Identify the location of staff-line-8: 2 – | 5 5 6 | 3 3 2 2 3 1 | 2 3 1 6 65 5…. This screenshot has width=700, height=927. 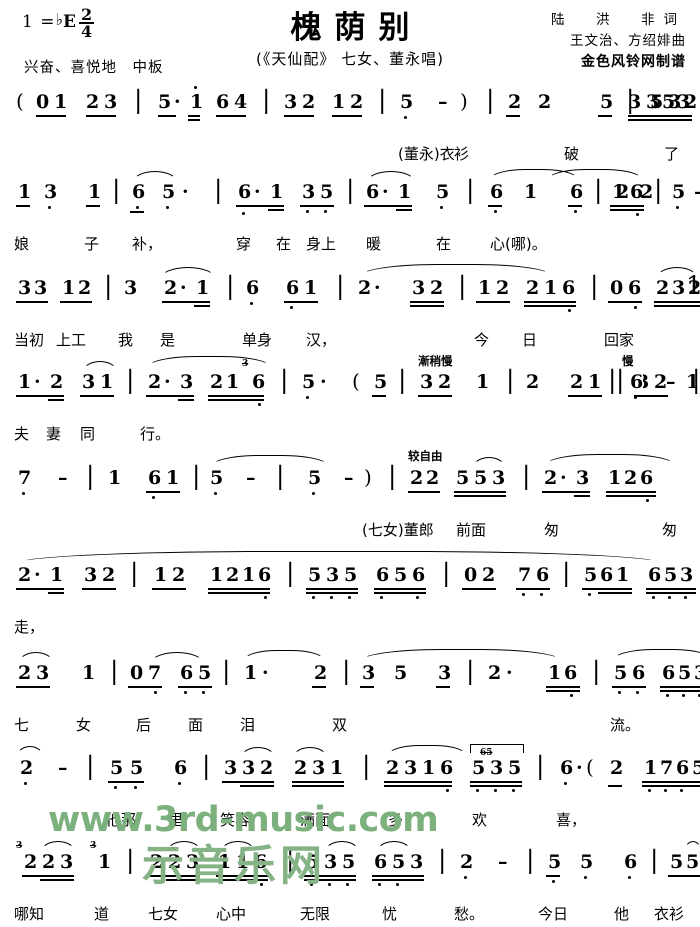
(357, 777).